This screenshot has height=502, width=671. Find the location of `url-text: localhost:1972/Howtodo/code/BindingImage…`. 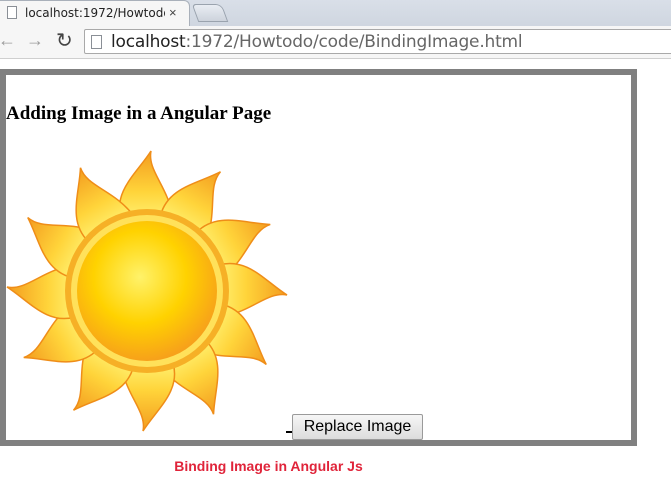

url-text: localhost:1972/Howtodo/code/BindingImage… is located at coordinates (317, 42).